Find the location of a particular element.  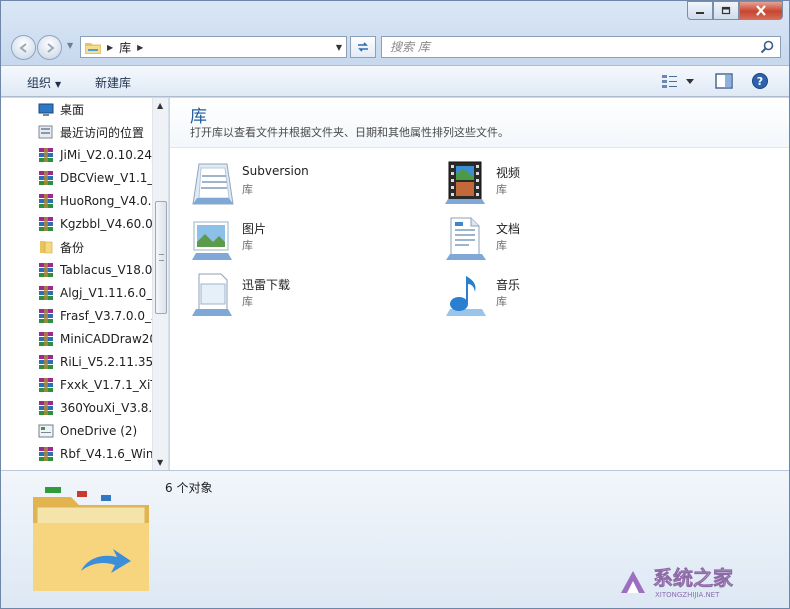

nav-item-label: HuoRong_V4.0.5 is located at coordinates (109, 201).